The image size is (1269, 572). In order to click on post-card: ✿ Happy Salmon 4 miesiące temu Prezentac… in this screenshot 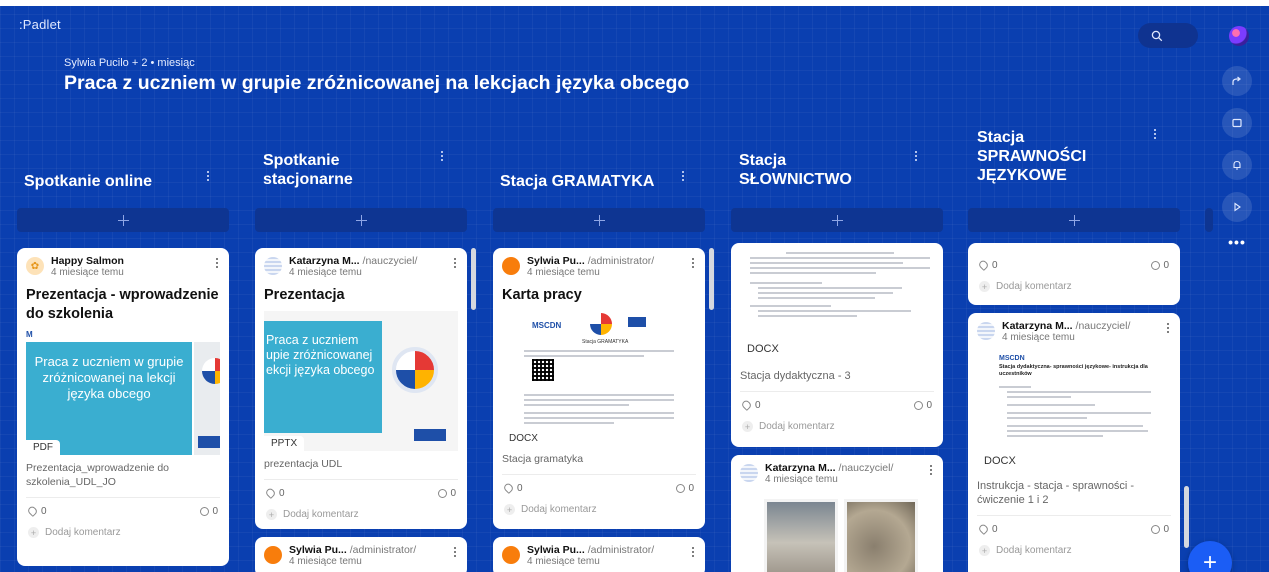, I will do `click(123, 407)`.